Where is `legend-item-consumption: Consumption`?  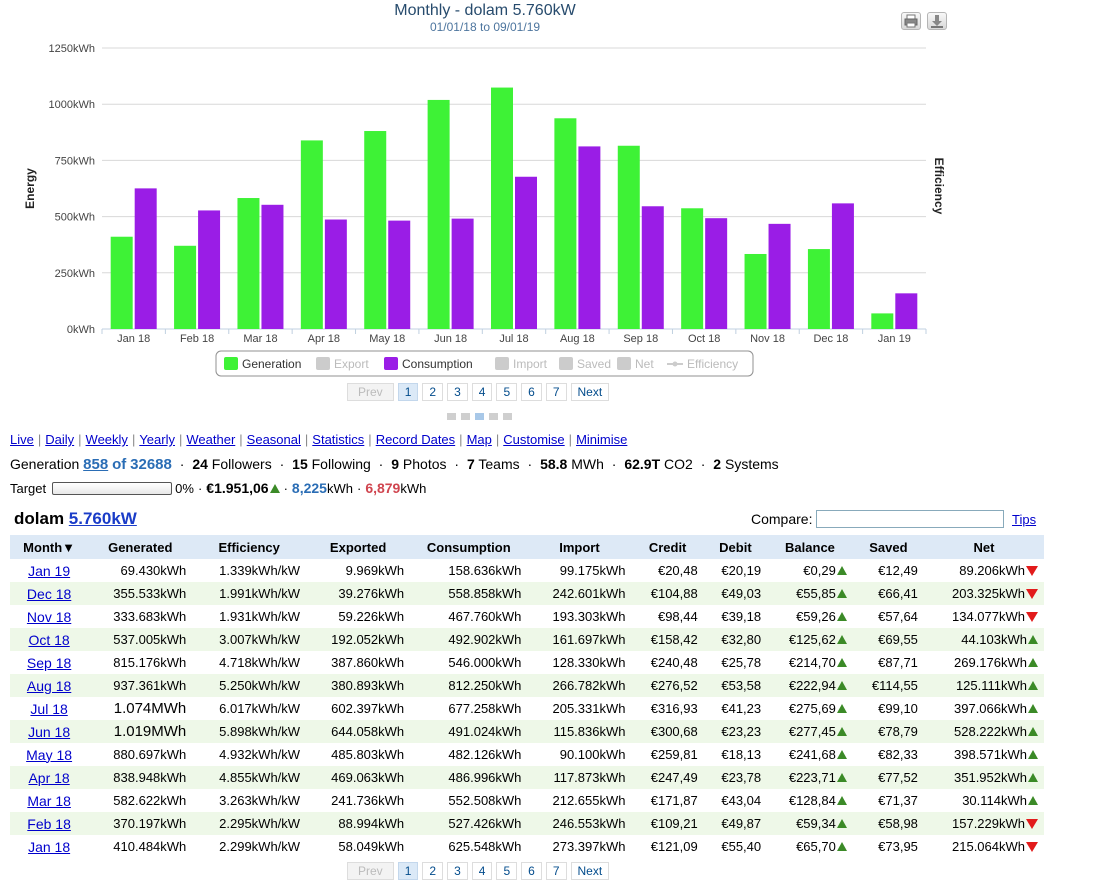 legend-item-consumption: Consumption is located at coordinates (428, 364).